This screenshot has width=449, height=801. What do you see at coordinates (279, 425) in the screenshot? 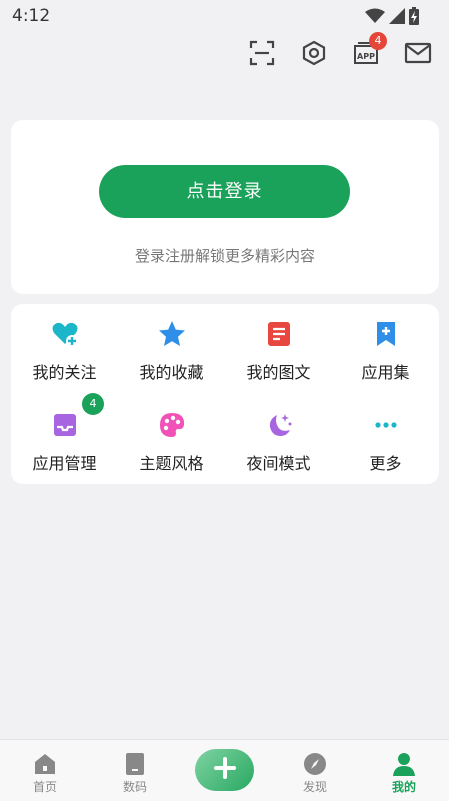
I see `moon-stars-icon` at bounding box center [279, 425].